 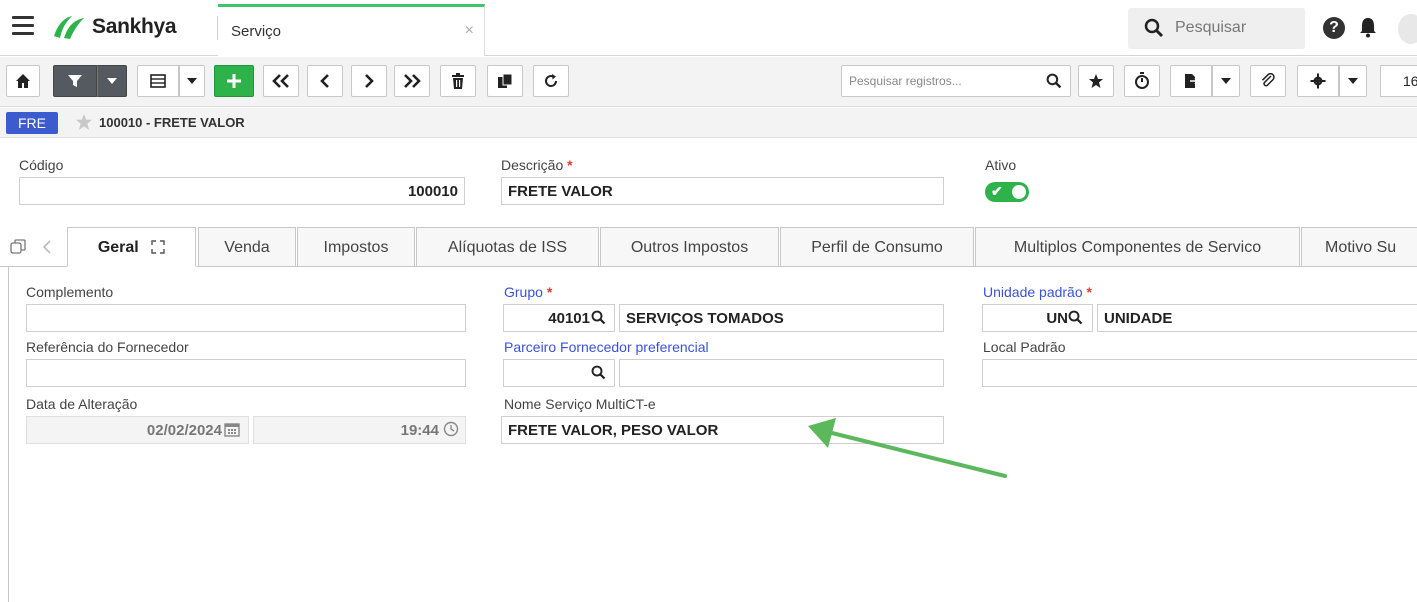 I want to click on last-record-button, so click(x=412, y=81).